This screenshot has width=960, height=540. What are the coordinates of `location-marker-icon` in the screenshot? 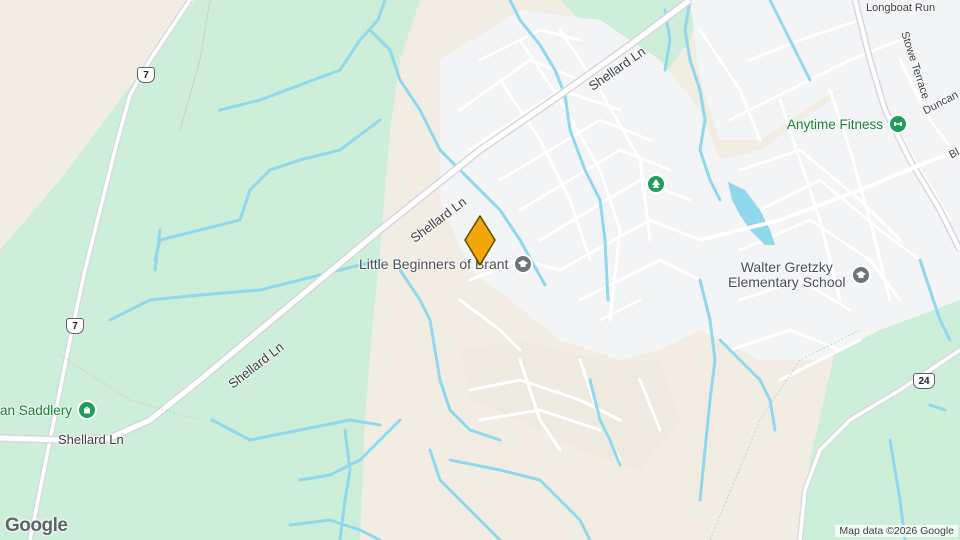 It's located at (480, 241).